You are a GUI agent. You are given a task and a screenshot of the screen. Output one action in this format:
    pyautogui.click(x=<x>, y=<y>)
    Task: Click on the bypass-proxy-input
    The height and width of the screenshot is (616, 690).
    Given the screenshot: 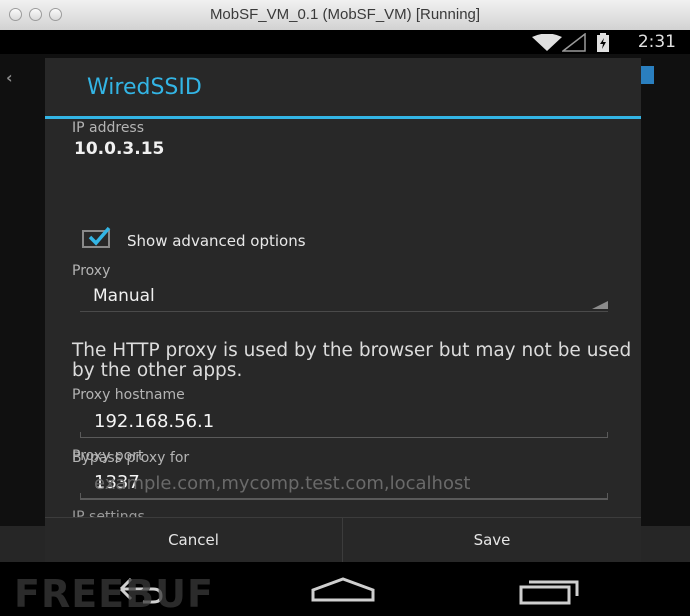 What is the action you would take?
    pyautogui.click(x=348, y=483)
    